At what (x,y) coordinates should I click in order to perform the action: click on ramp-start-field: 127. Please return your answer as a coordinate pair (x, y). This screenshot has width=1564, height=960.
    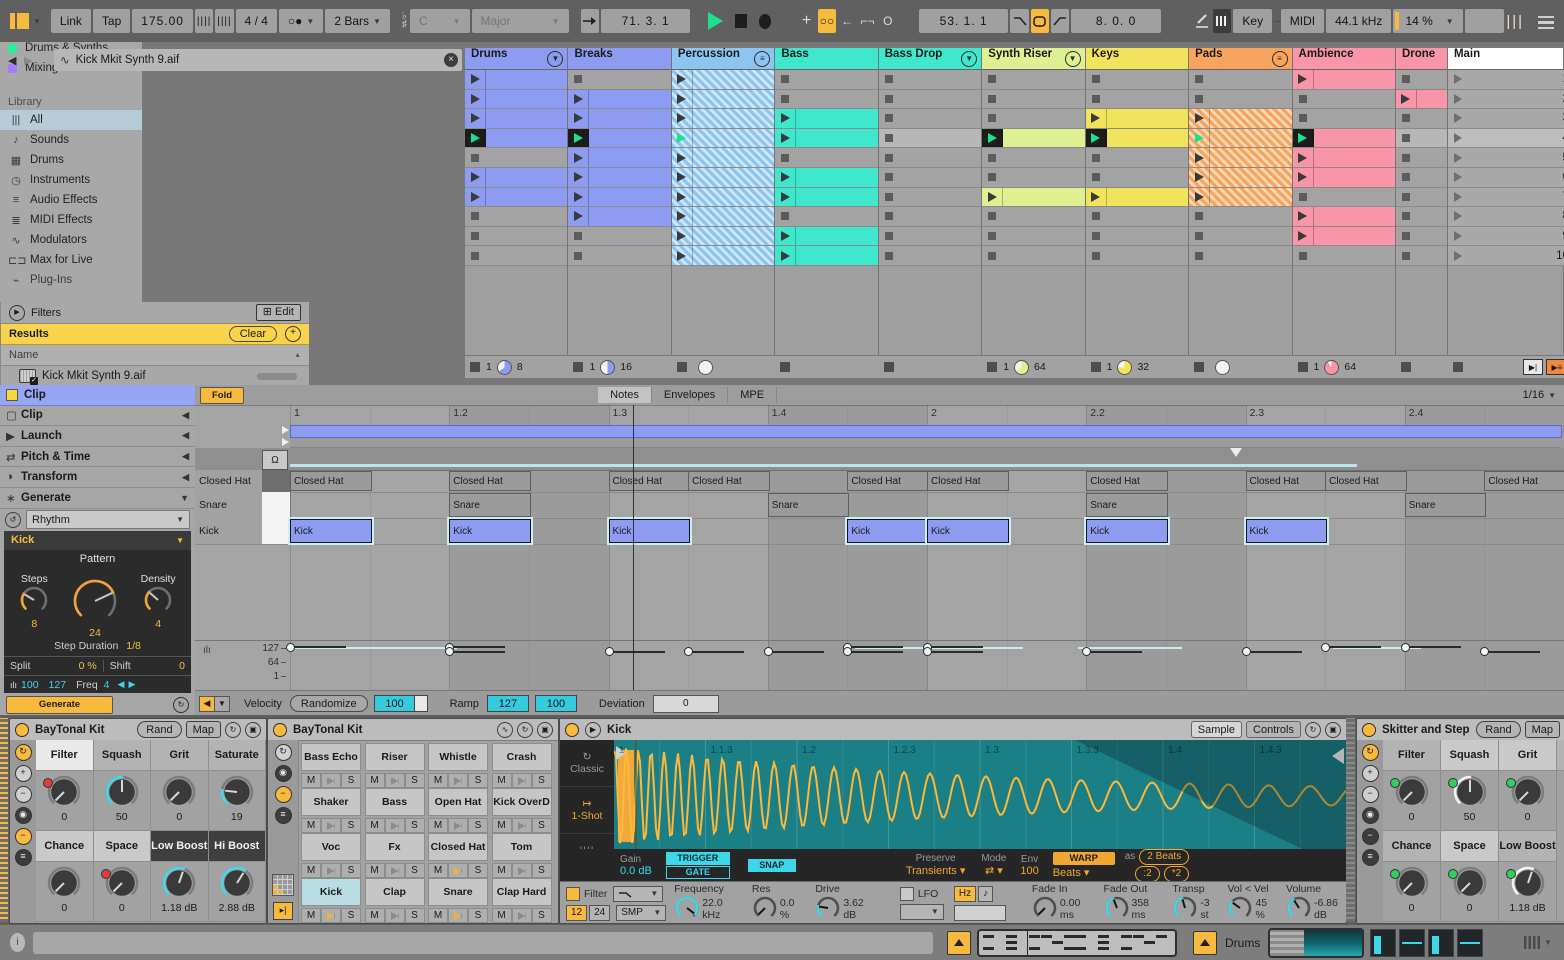
    Looking at the image, I should click on (507, 703).